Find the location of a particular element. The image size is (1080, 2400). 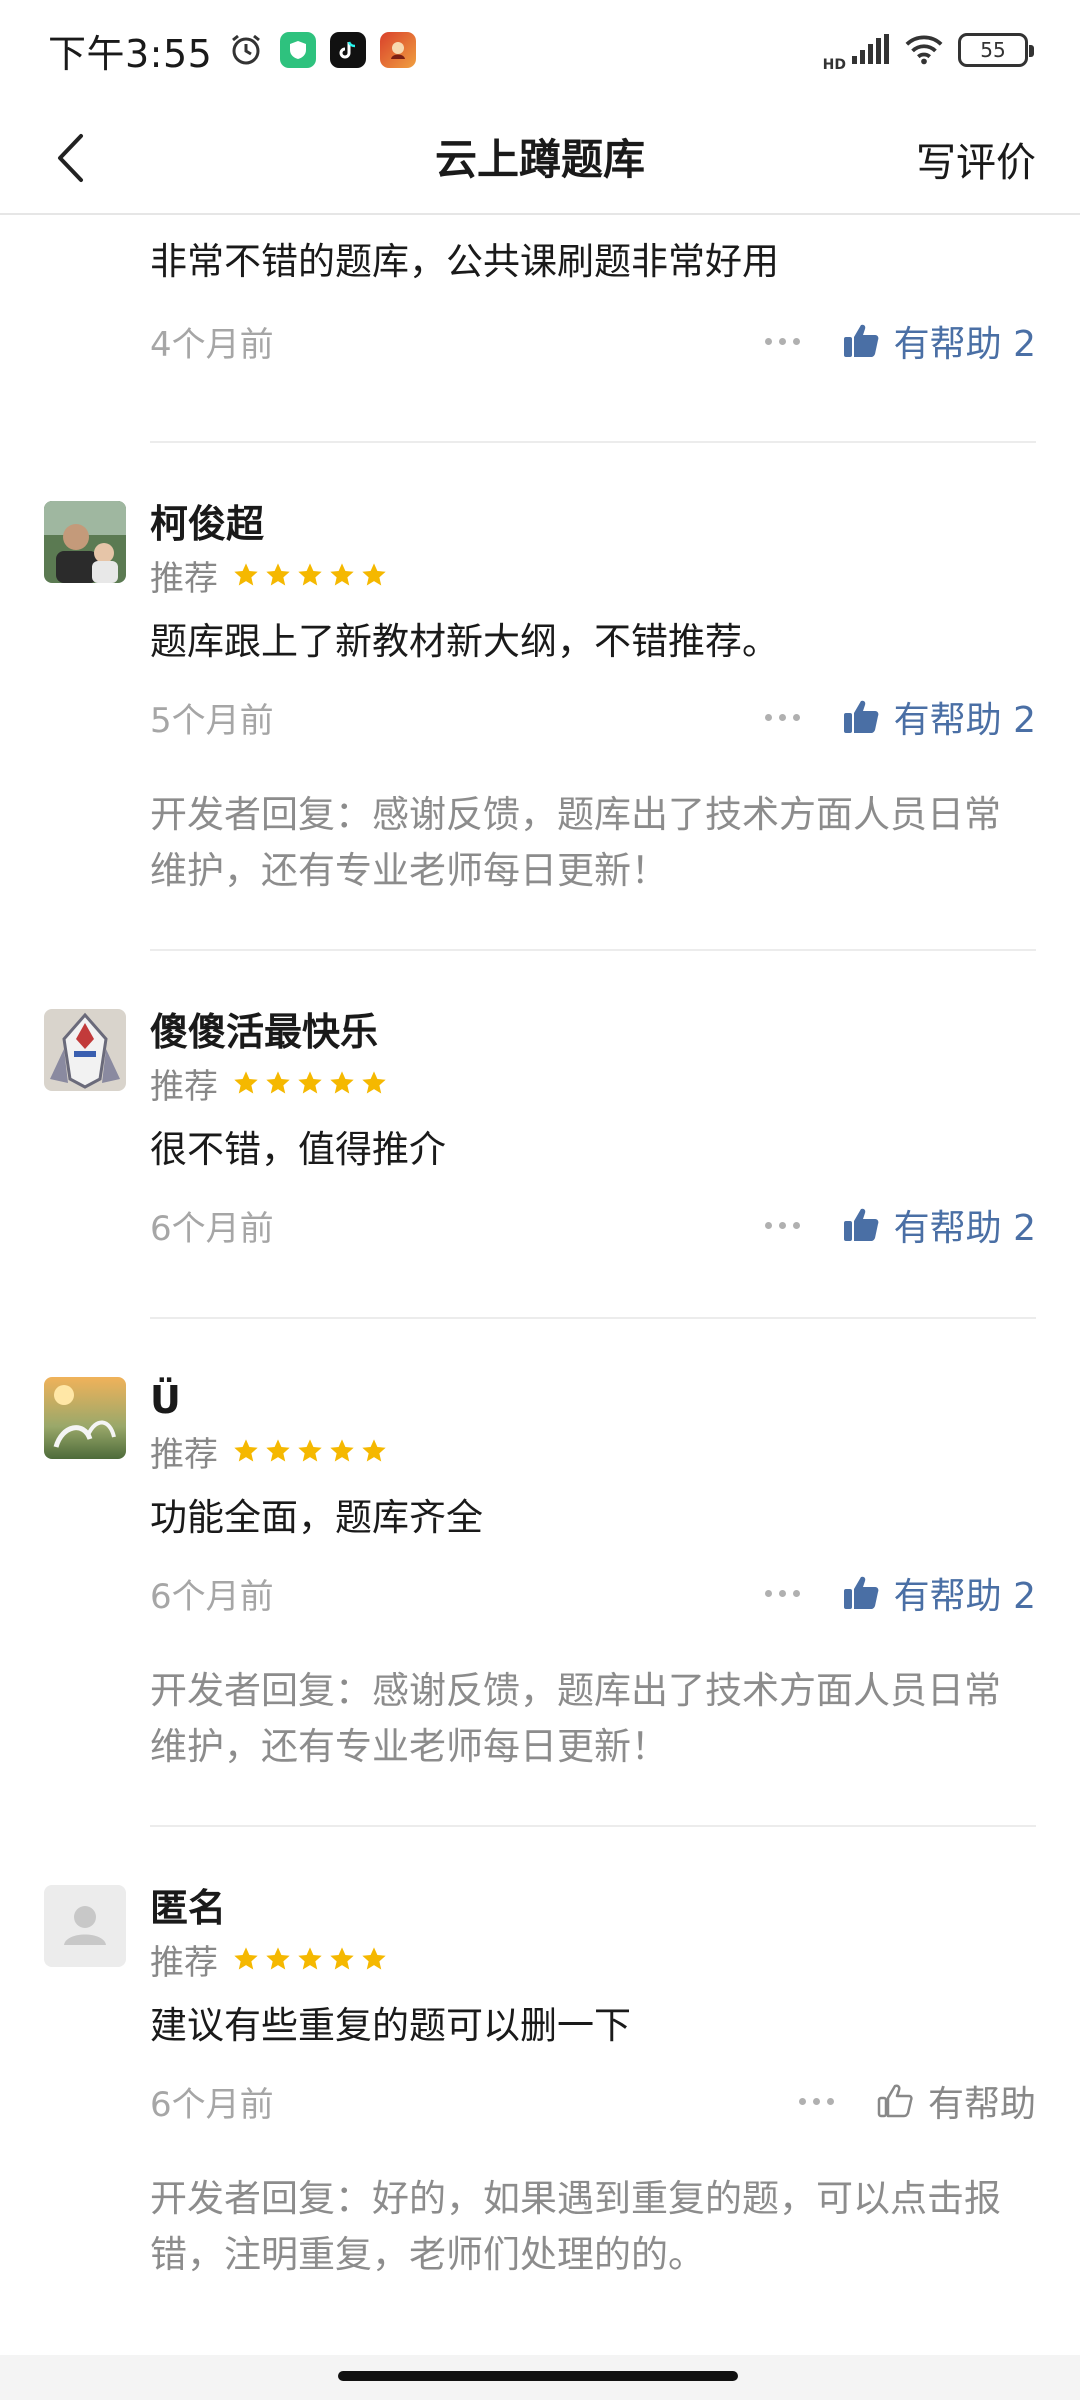

review-text: 非常不错的题库，公共课刷题非常好用 is located at coordinates (464, 261).